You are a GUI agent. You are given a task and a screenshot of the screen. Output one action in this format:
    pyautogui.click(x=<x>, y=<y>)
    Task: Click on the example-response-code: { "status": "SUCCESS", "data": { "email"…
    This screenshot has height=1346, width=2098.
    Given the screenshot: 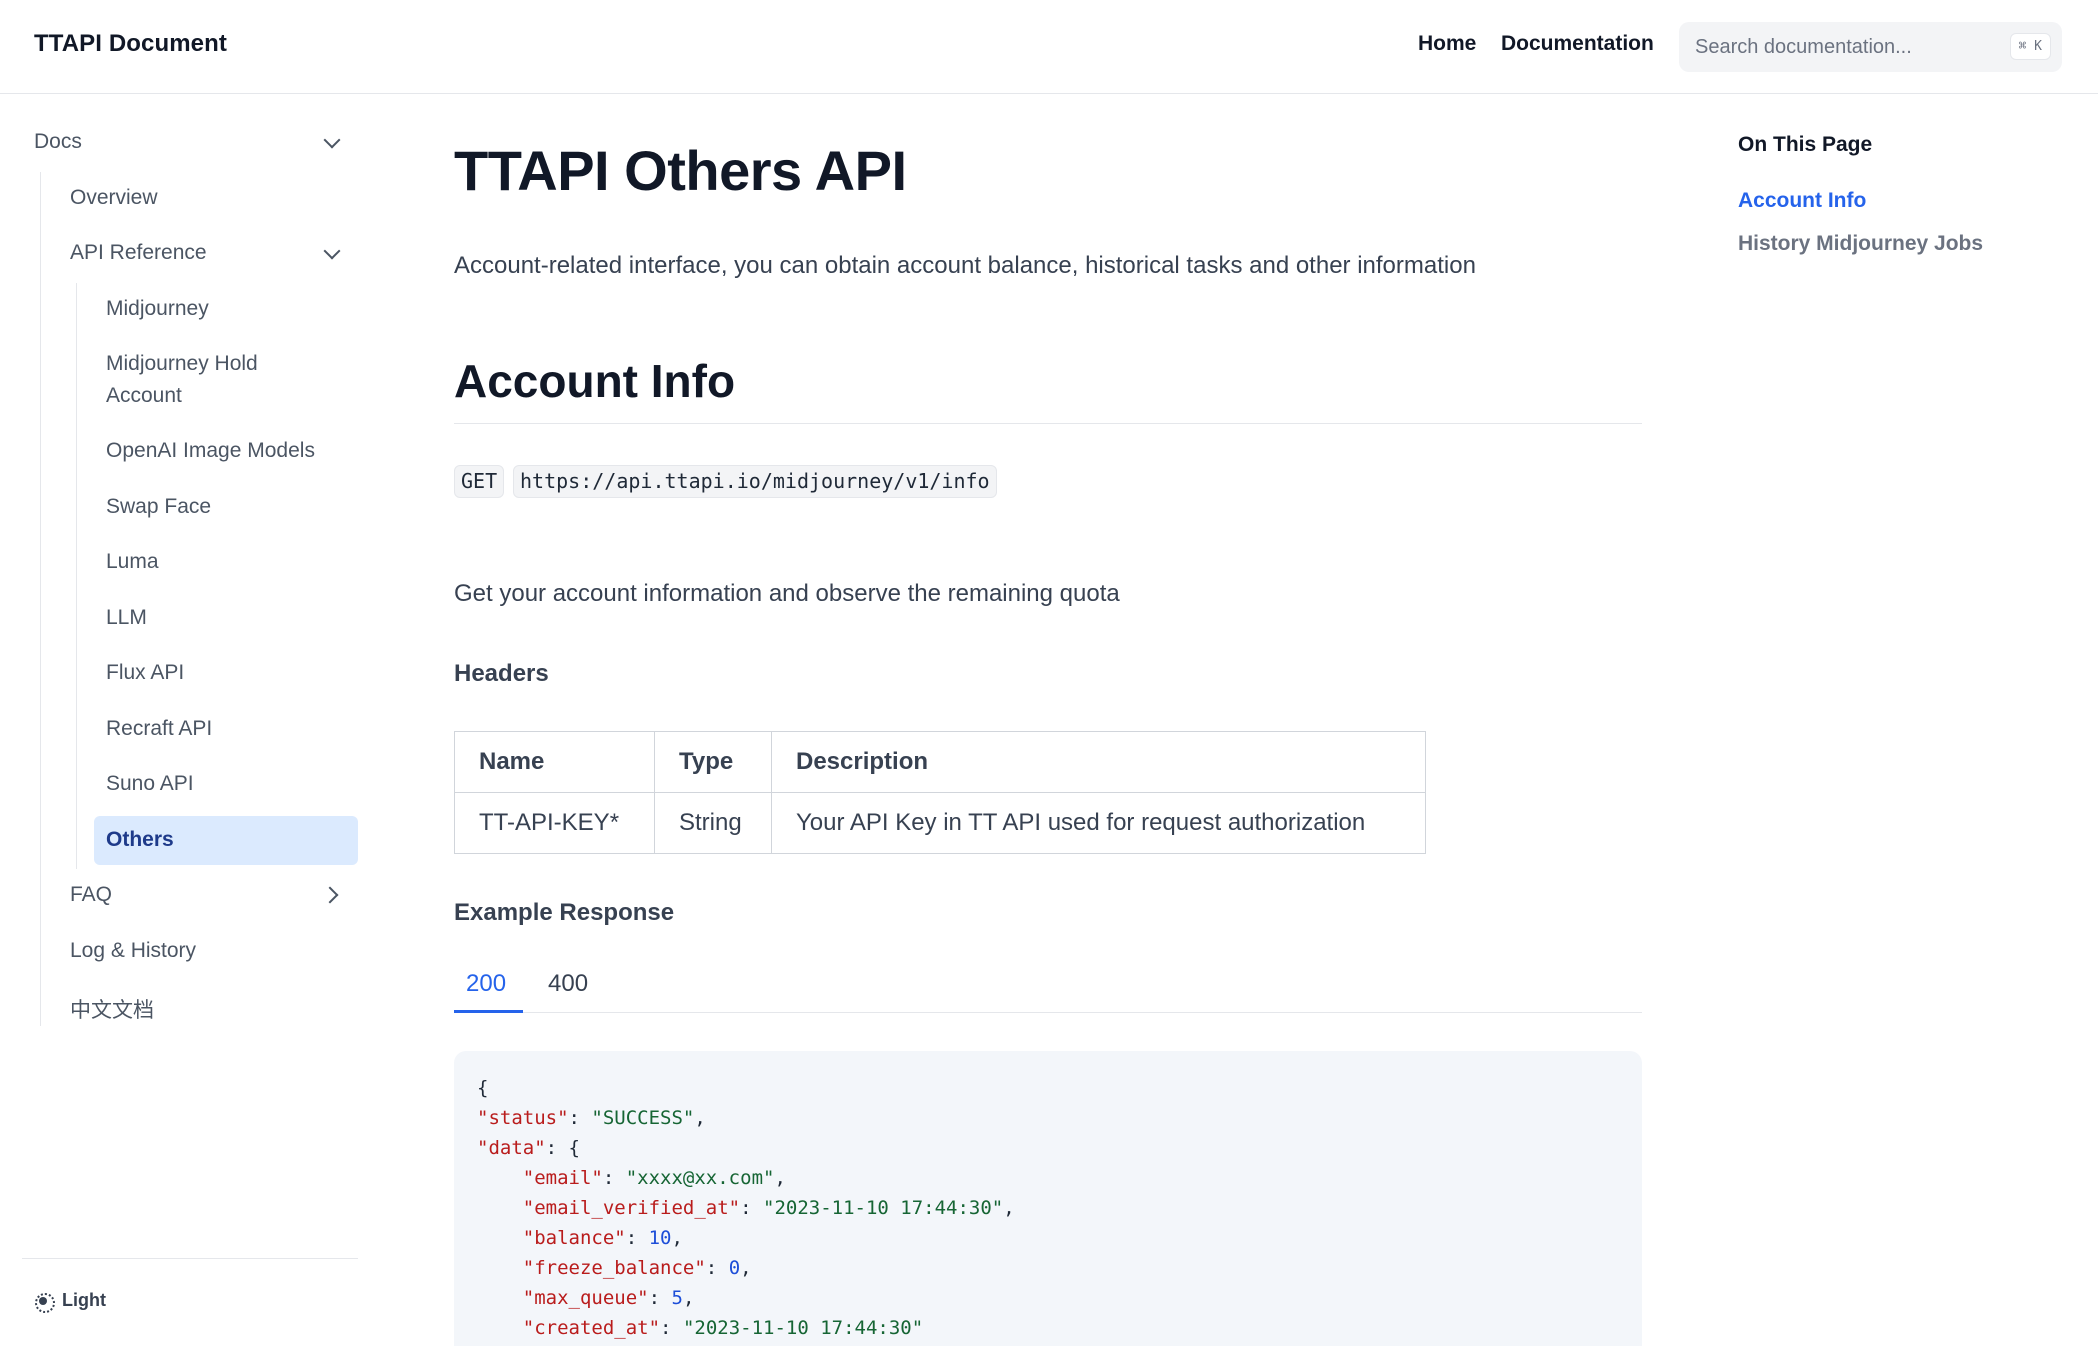 What is the action you would take?
    pyautogui.click(x=1048, y=1198)
    